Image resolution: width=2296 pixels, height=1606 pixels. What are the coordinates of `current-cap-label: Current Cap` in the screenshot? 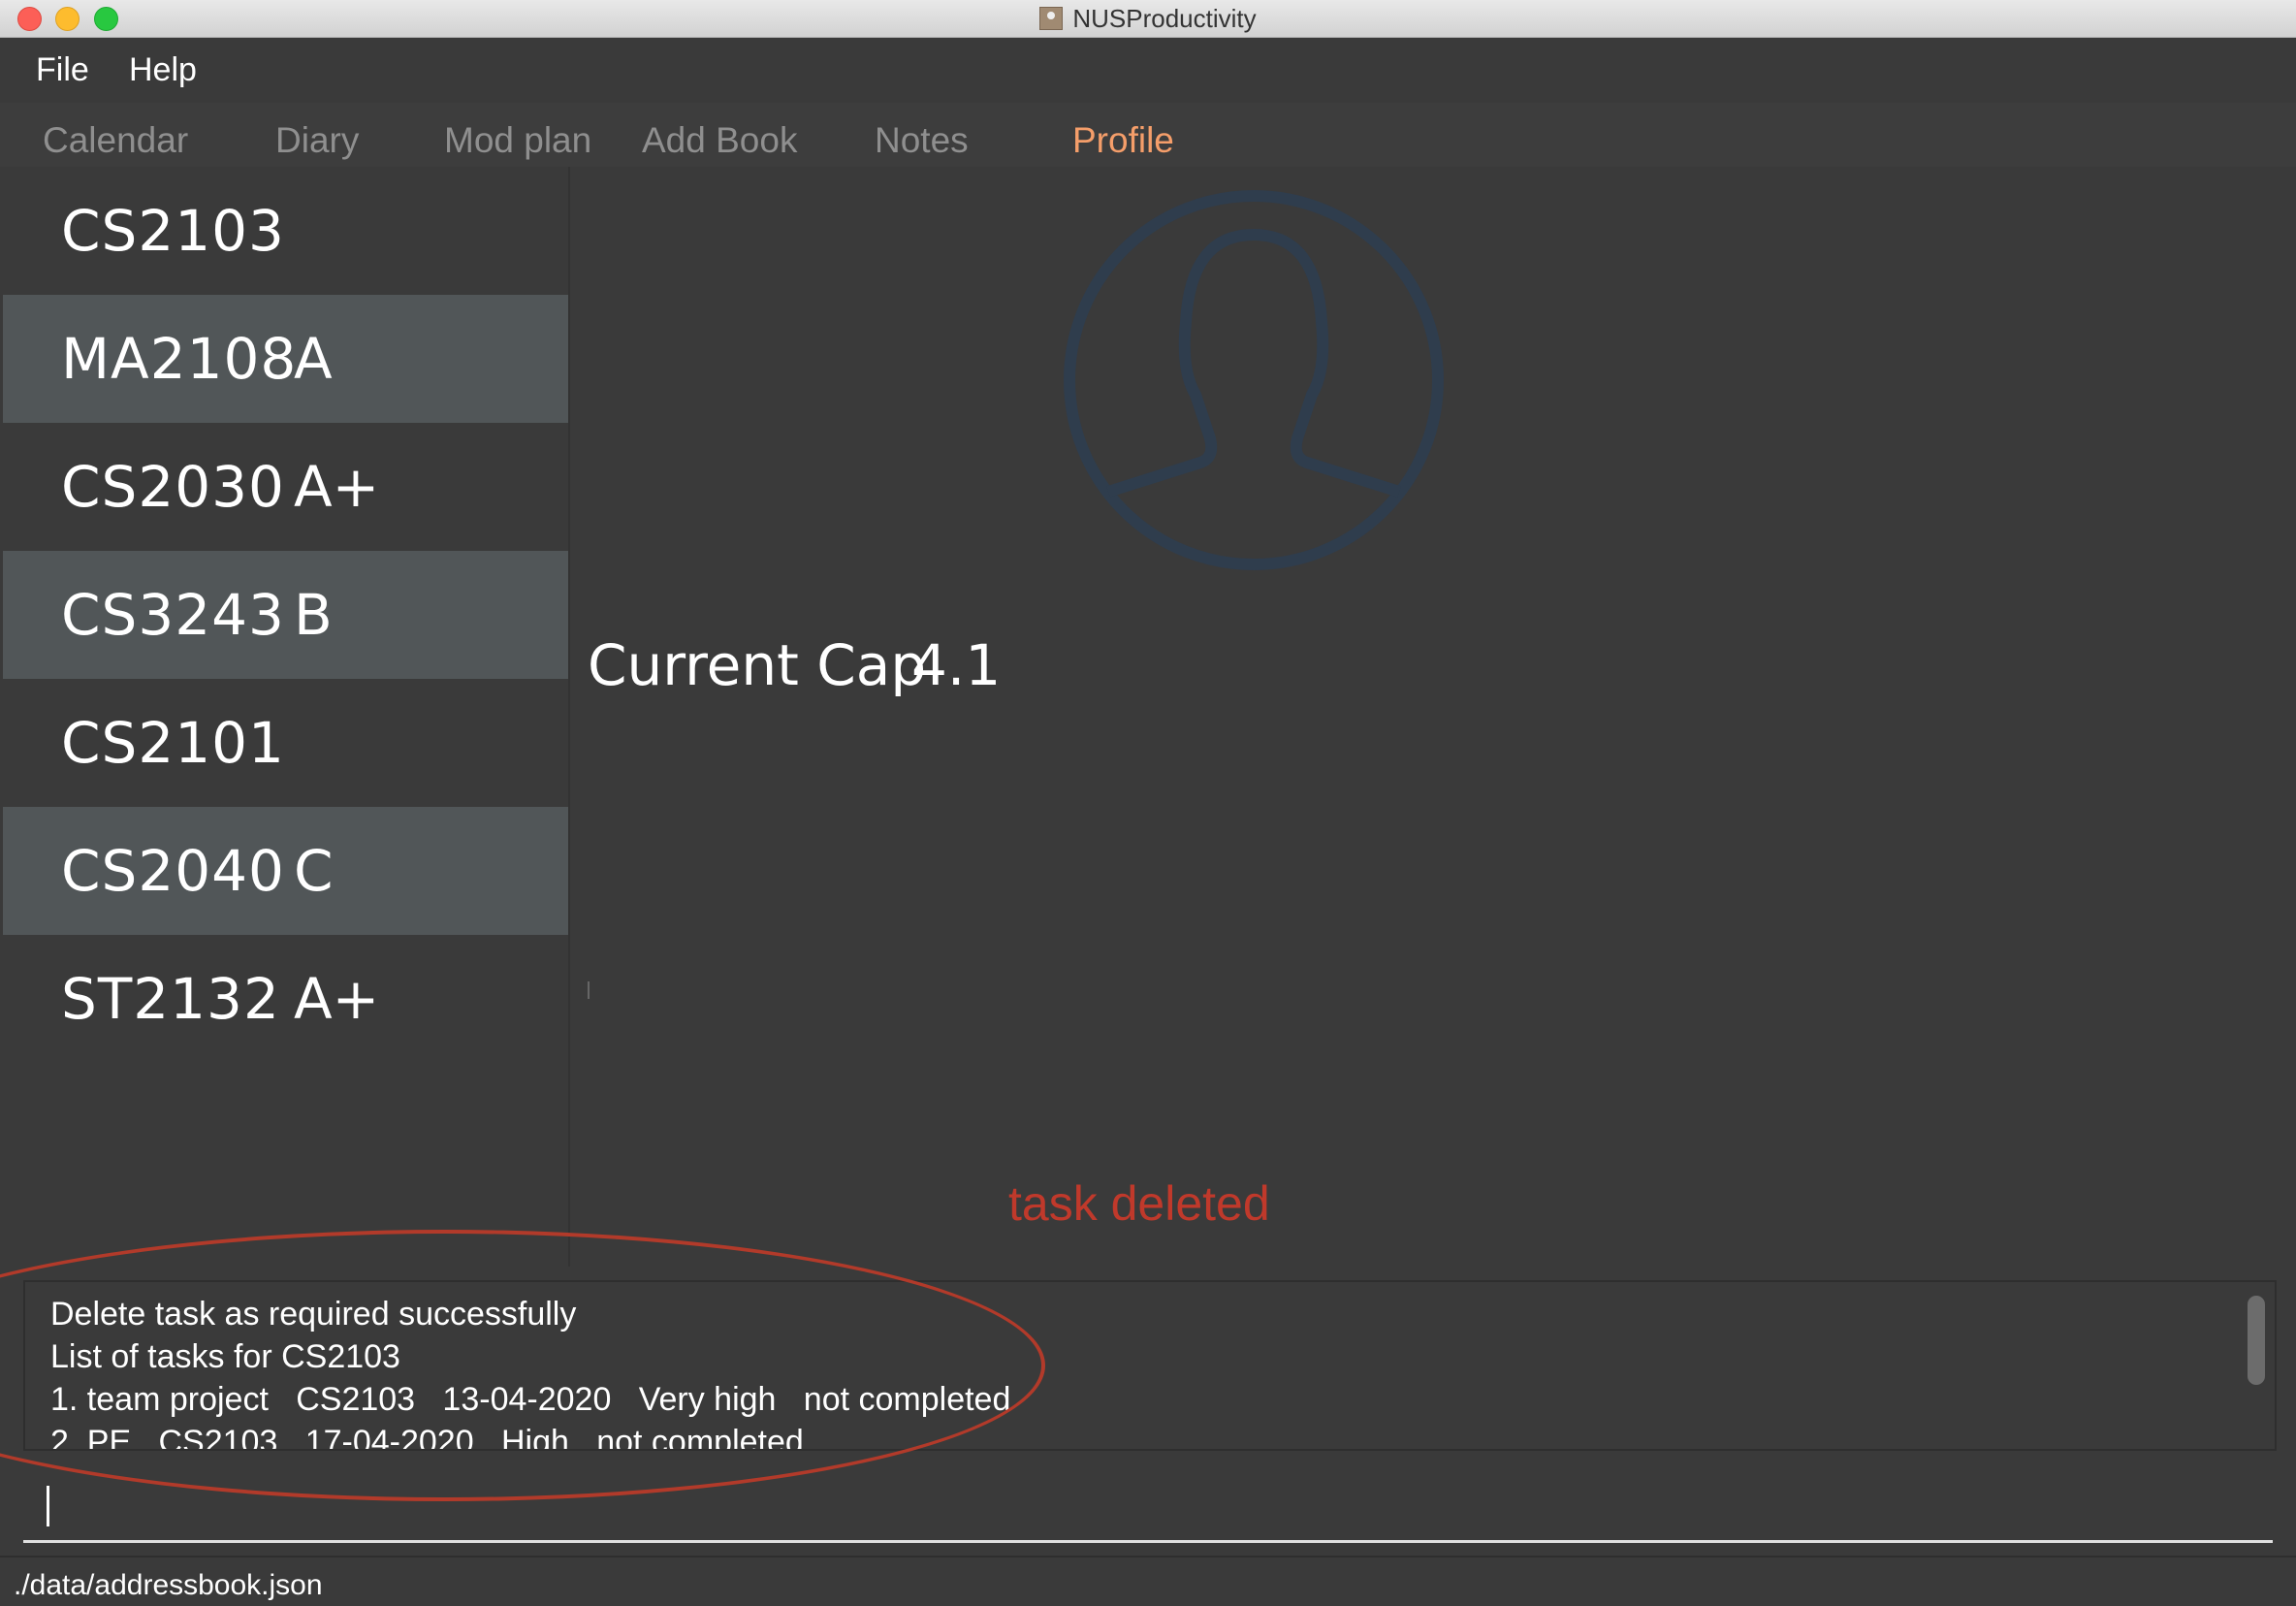 It's located at (757, 665).